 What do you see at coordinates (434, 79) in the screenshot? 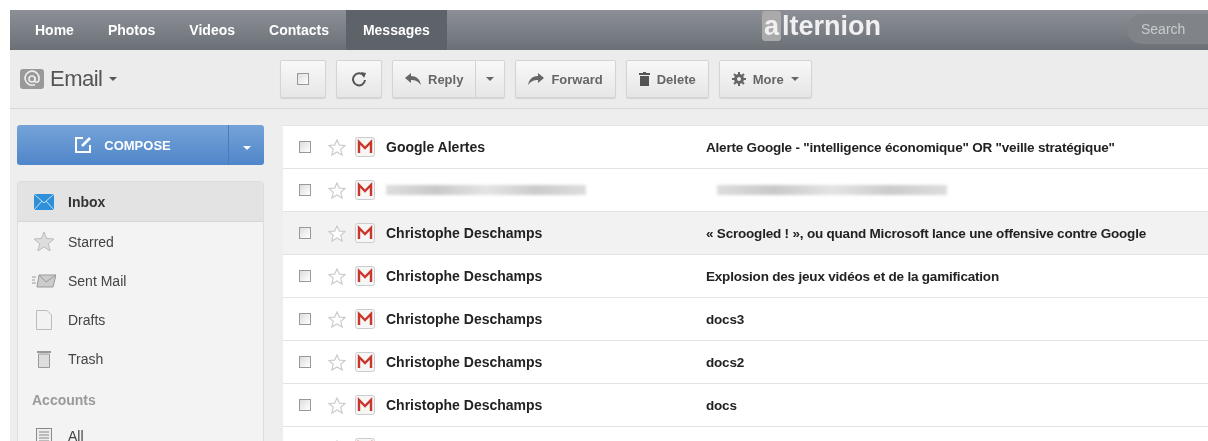
I see `reply-button: Reply` at bounding box center [434, 79].